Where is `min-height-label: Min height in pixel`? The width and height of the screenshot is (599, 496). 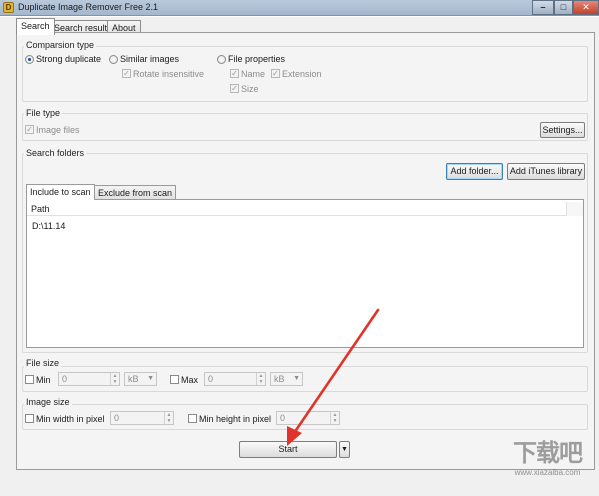 min-height-label: Min height in pixel is located at coordinates (235, 419).